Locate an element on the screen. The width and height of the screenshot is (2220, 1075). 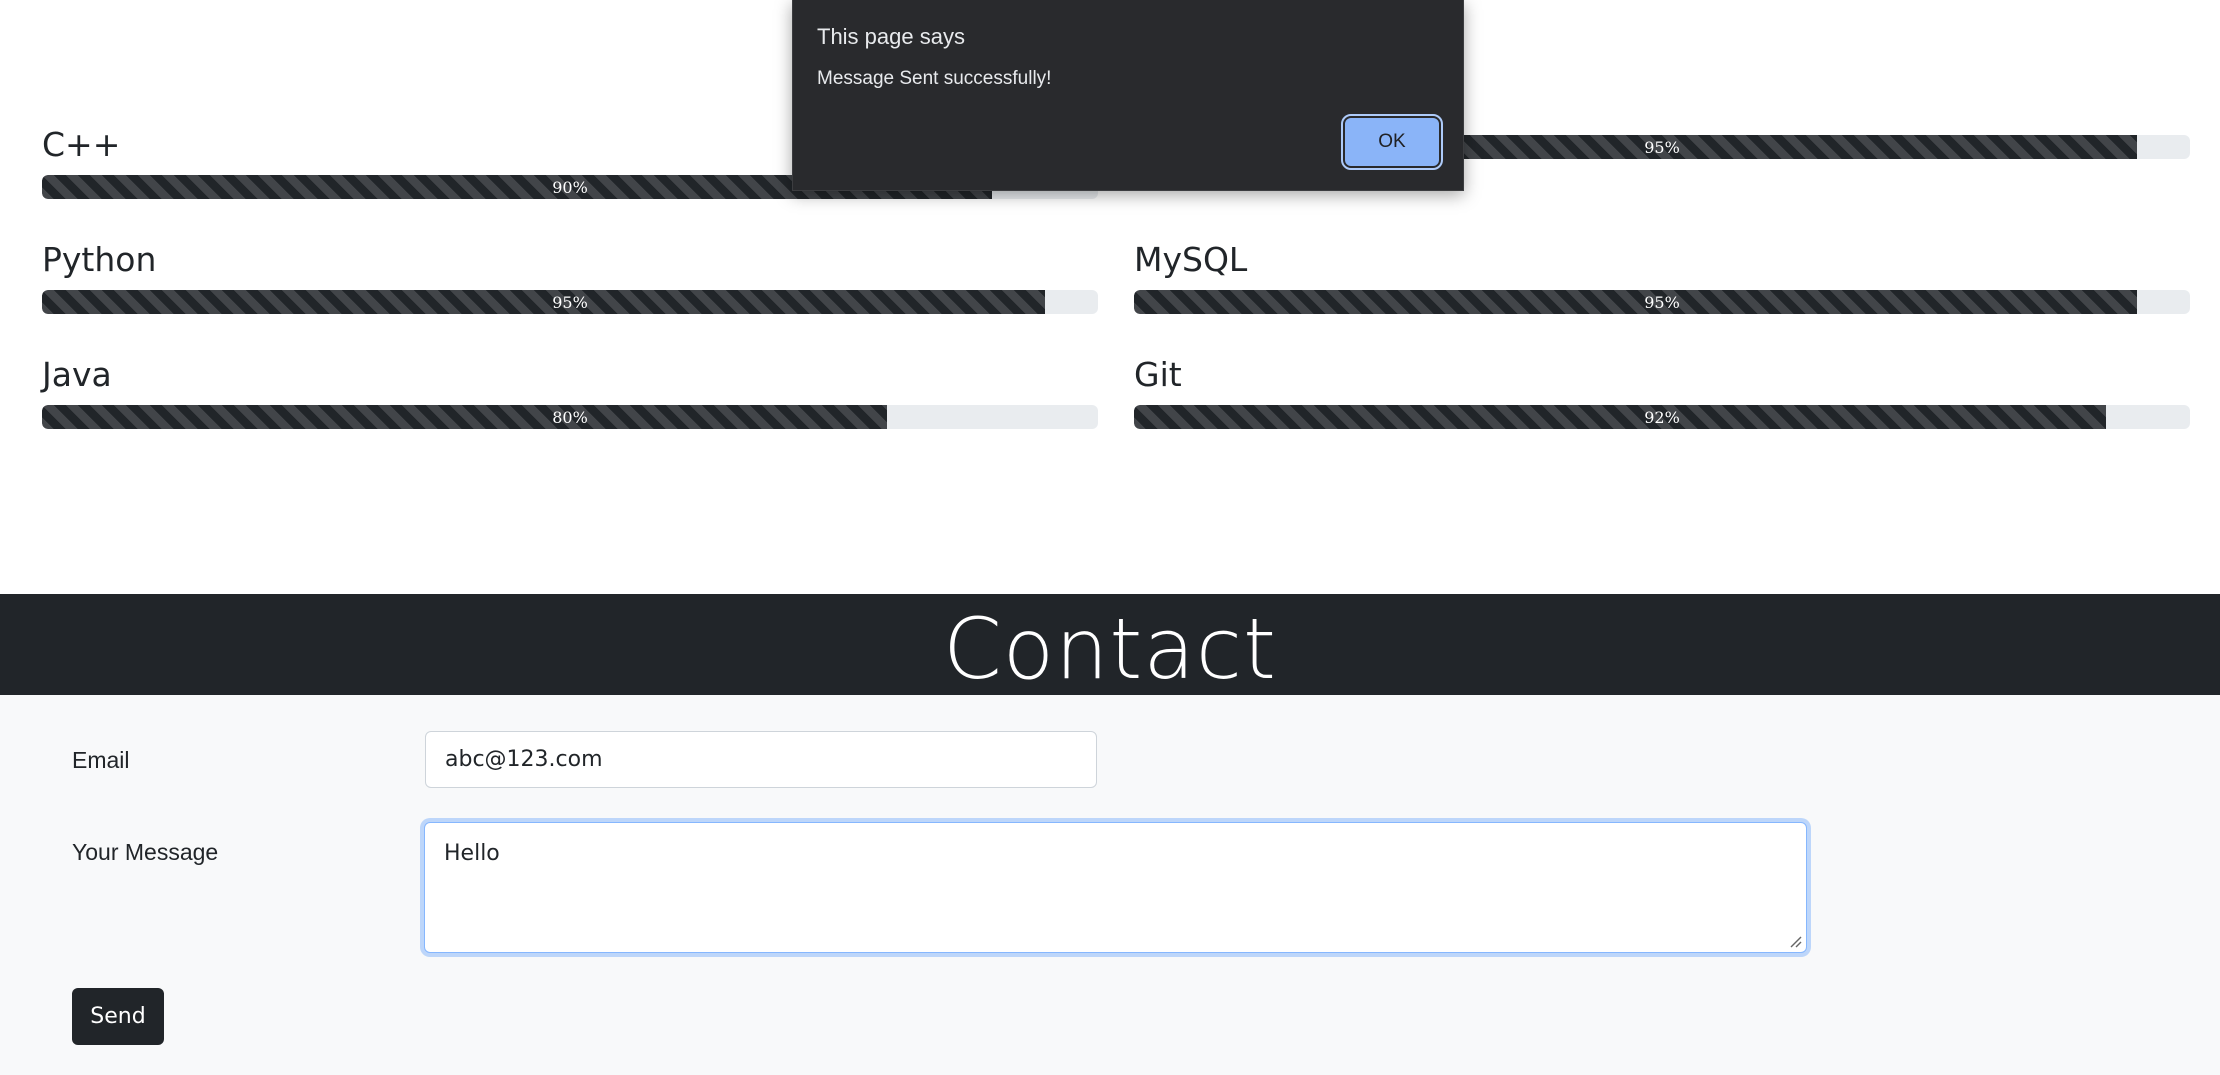
contact-header: Contact is located at coordinates (1110, 644).